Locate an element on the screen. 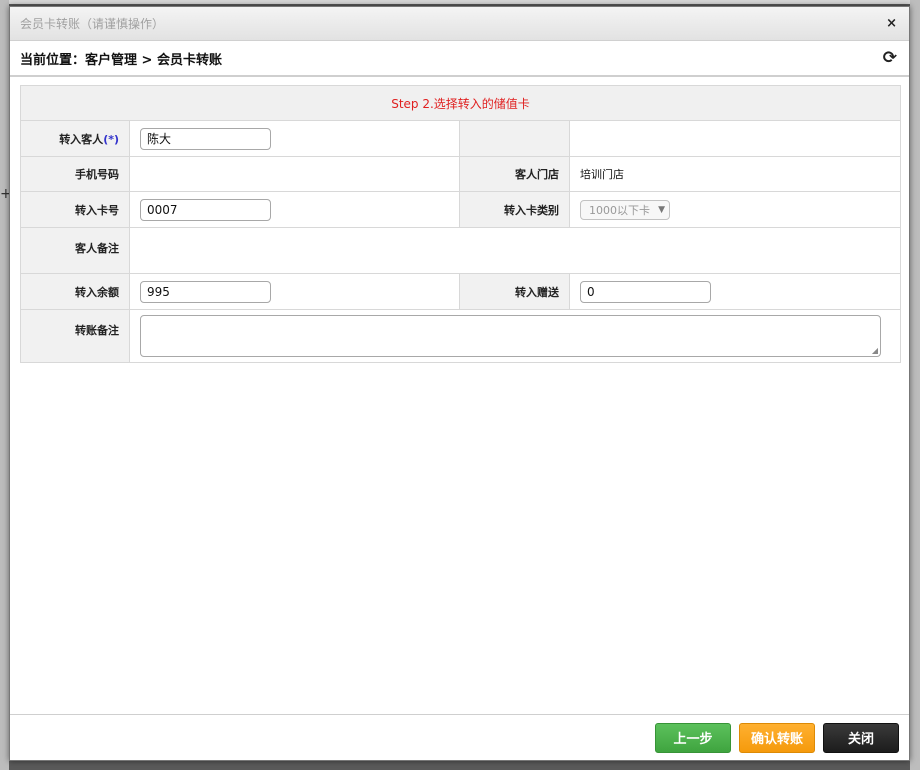 This screenshot has height=770, width=920. required-mark: (*) is located at coordinates (111, 139).